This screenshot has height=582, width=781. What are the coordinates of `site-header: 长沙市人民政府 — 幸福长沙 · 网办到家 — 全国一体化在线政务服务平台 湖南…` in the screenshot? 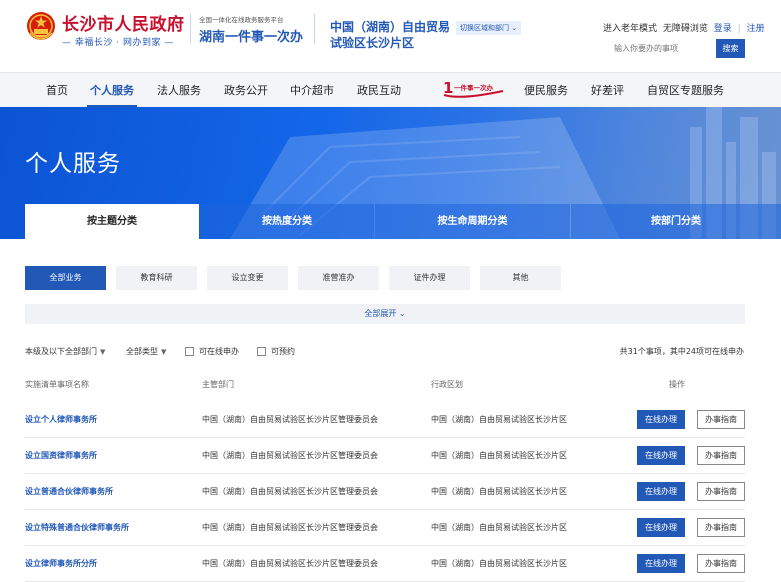 It's located at (390, 36).